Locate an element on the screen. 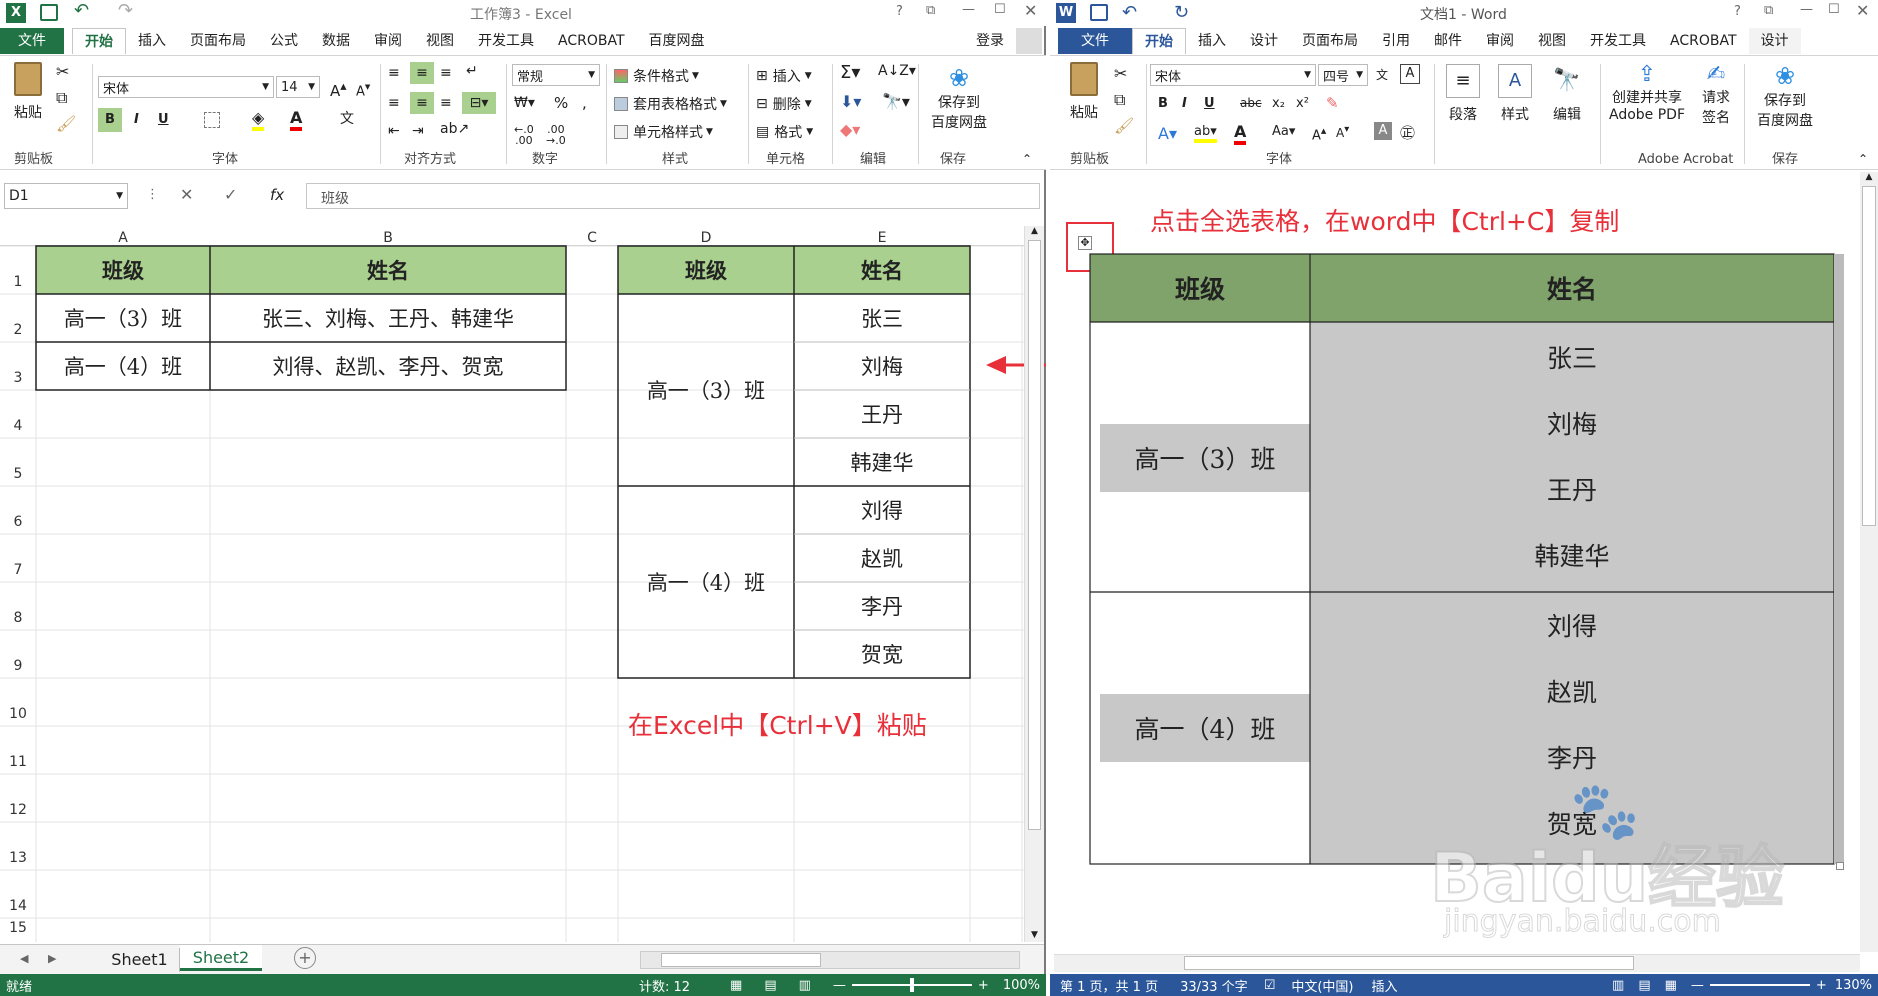 The image size is (1878, 996). word-status-lang: 中文(中国) is located at coordinates (1322, 985).